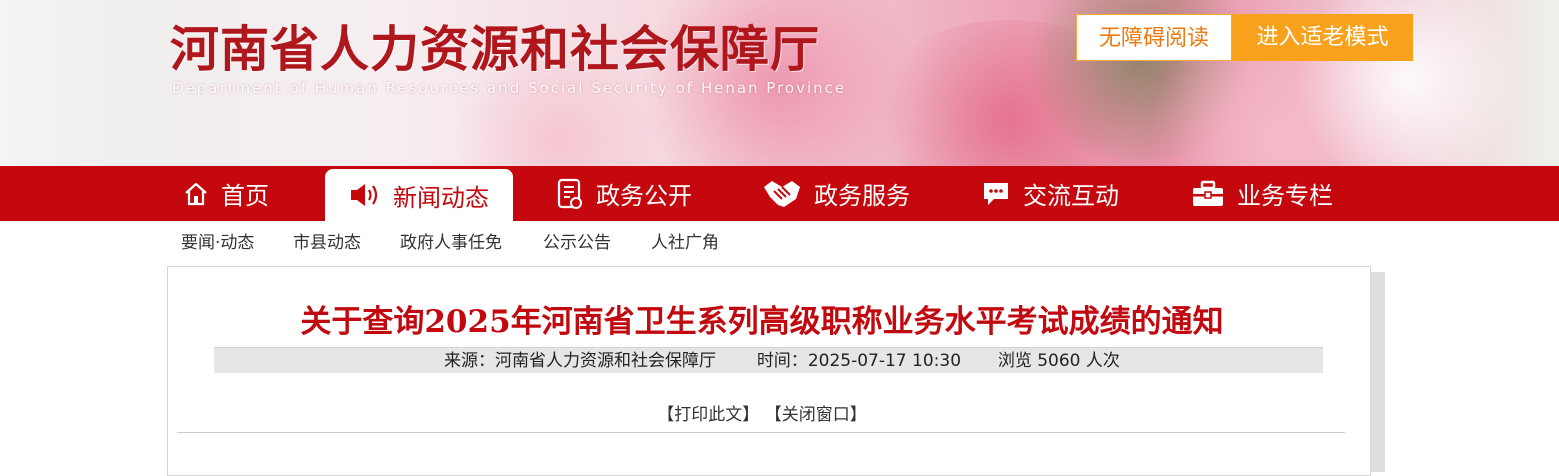 Image resolution: width=1559 pixels, height=476 pixels. I want to click on nav-item-gov-services: 政务服务, so click(836, 193).